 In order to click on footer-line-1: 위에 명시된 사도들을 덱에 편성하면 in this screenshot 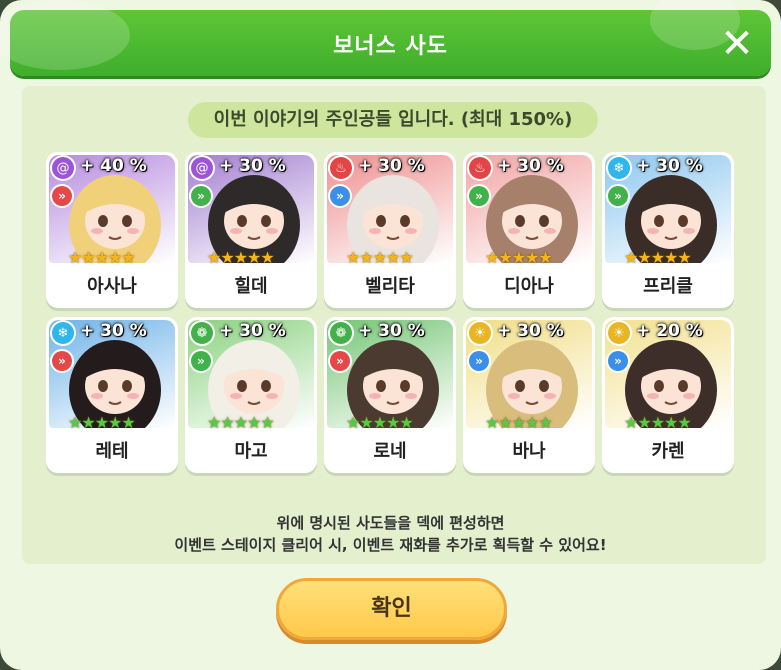, I will do `click(390, 523)`.